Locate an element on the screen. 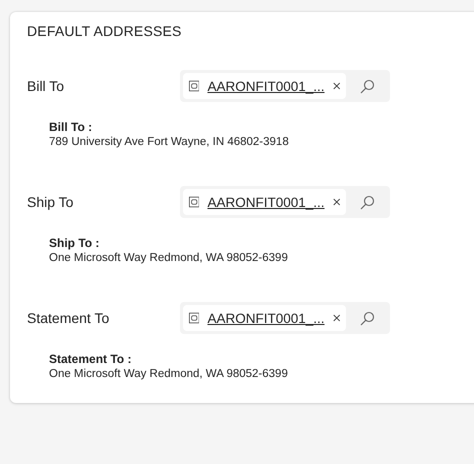 The image size is (474, 464). address-heading: Ship To : is located at coordinates (74, 243).